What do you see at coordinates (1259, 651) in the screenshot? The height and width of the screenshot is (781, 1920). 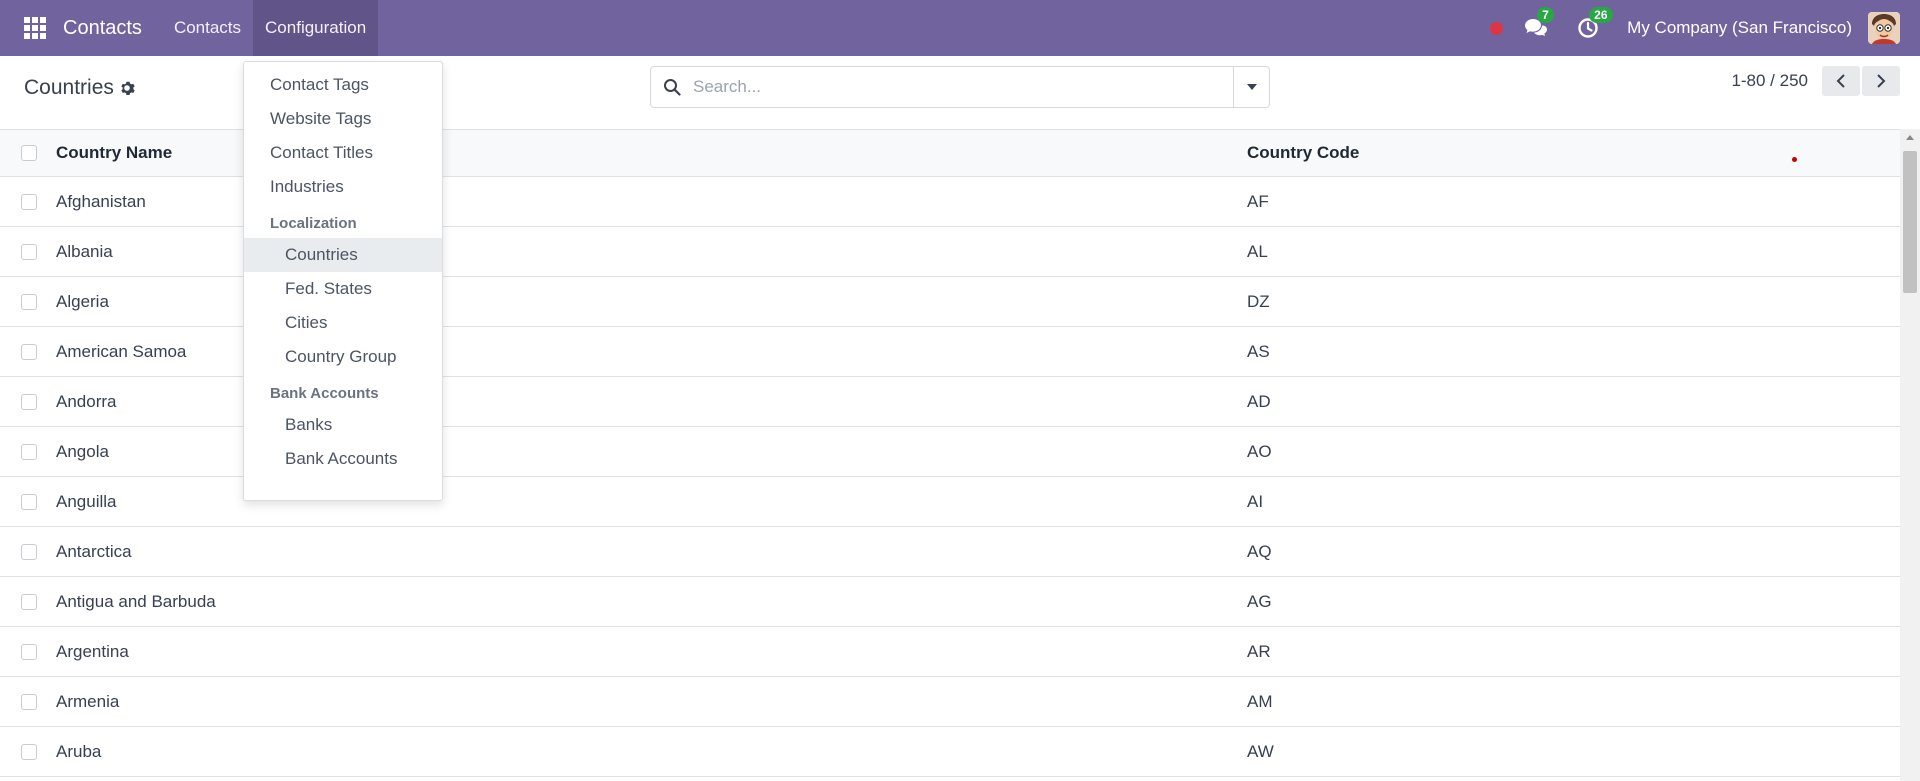 I see `country-code: AR` at bounding box center [1259, 651].